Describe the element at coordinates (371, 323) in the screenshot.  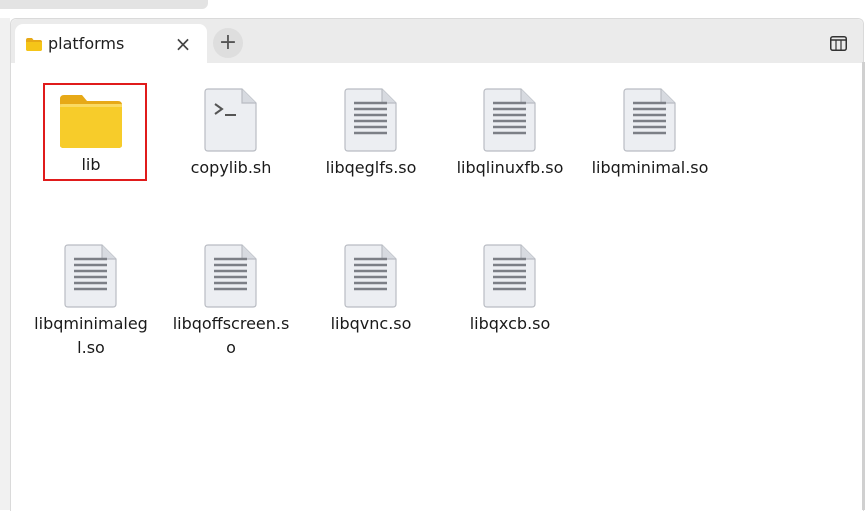
I see `file-name: libqvnc.so` at that location.